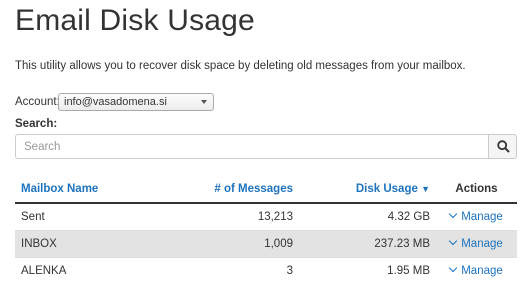 This screenshot has height=284, width=532. Describe the element at coordinates (96, 217) in the screenshot. I see `mailbox-name: Sent` at that location.